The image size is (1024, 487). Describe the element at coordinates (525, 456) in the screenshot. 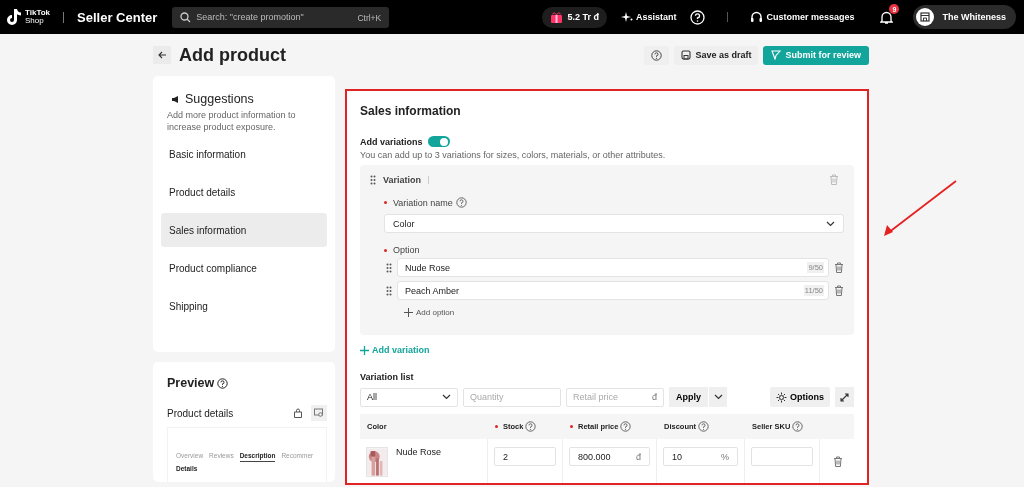

I see `stock-input: 2` at that location.